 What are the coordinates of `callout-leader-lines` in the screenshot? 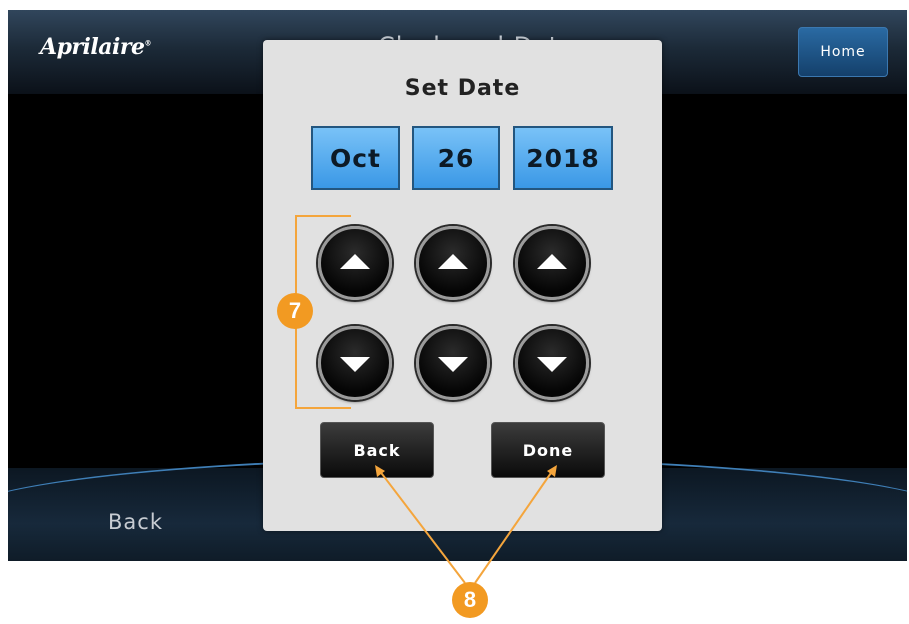 It's located at (466, 524).